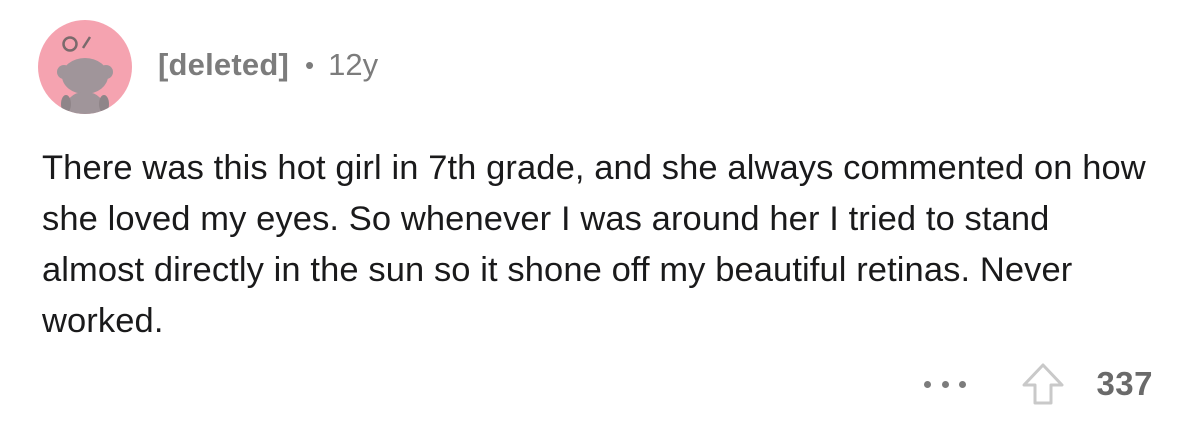 Image resolution: width=1179 pixels, height=423 pixels. I want to click on more-options-icon, so click(945, 384).